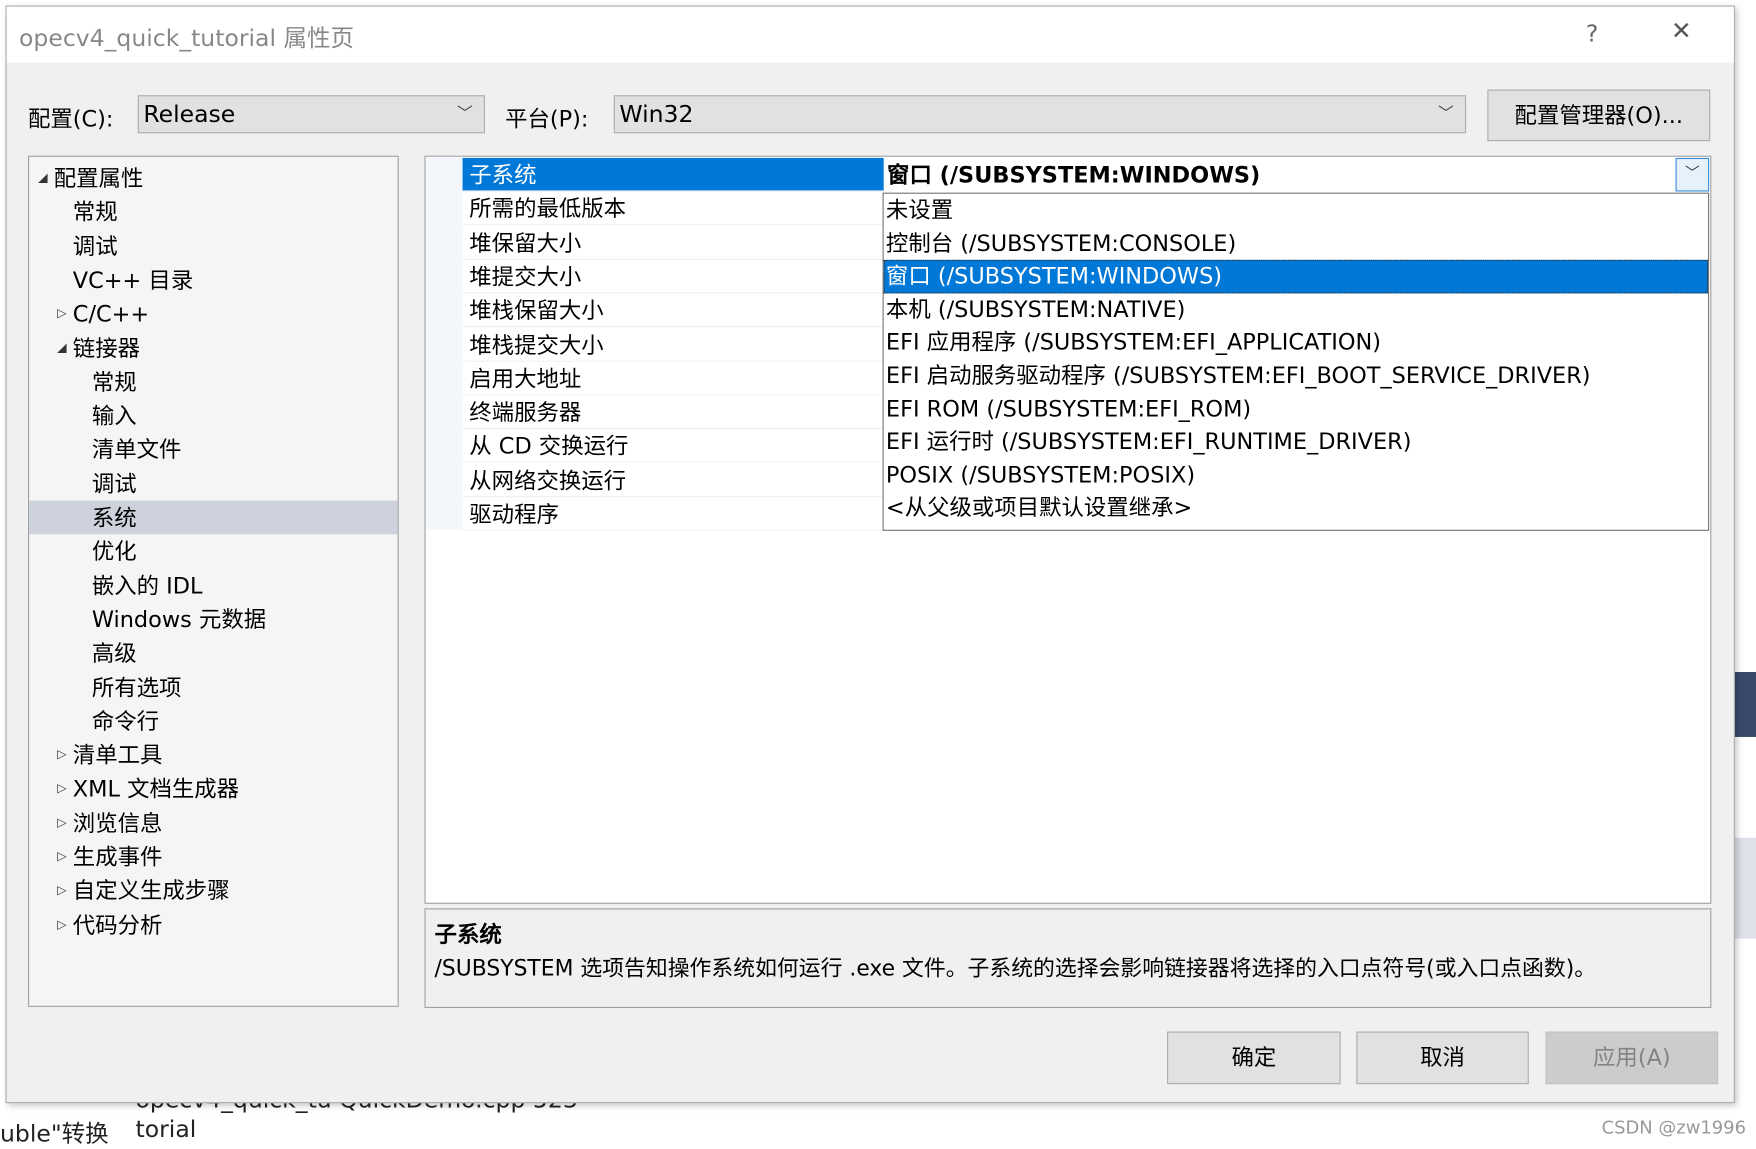  What do you see at coordinates (111, 314) in the screenshot?
I see `tree-item-label: C/C++` at bounding box center [111, 314].